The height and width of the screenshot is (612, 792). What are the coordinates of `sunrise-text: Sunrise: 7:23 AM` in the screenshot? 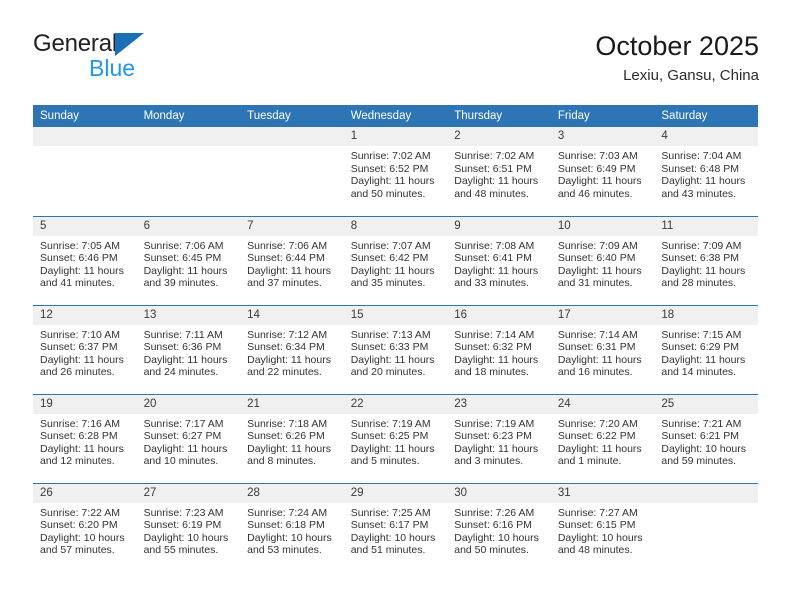 It's located at (183, 512).